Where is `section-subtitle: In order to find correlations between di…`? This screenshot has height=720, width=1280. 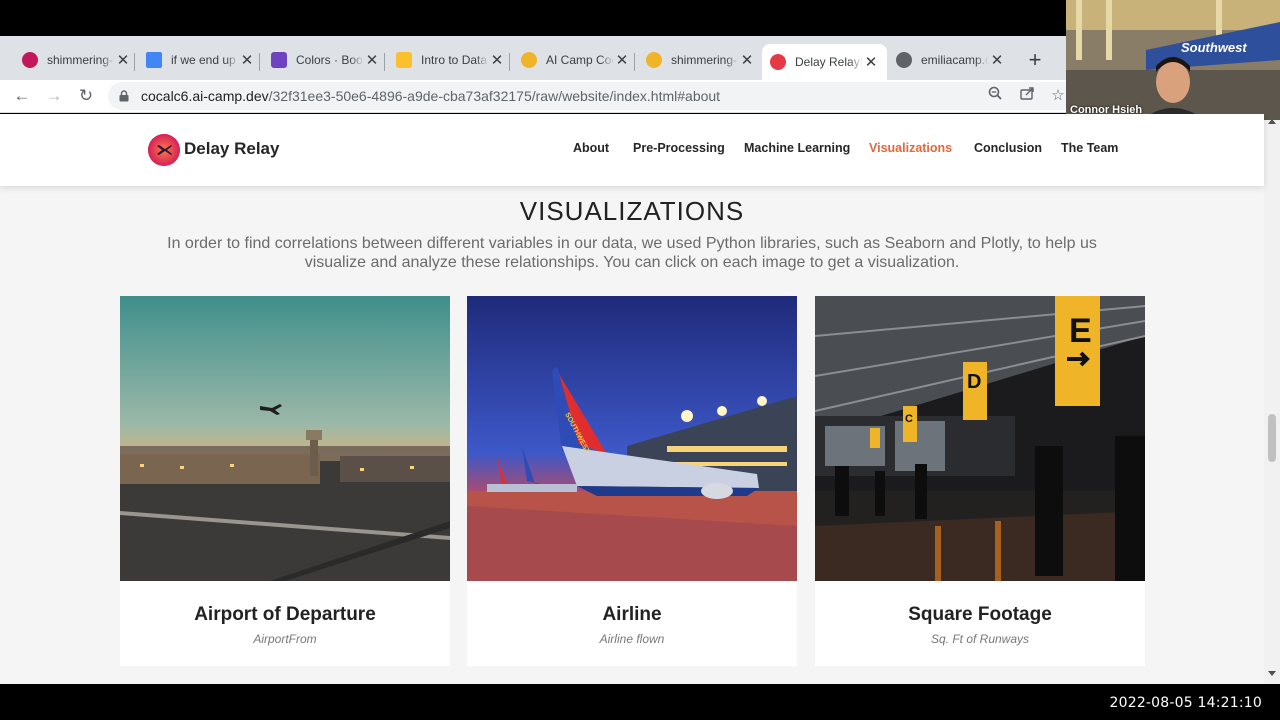 section-subtitle: In order to find correlations between di… is located at coordinates (632, 253).